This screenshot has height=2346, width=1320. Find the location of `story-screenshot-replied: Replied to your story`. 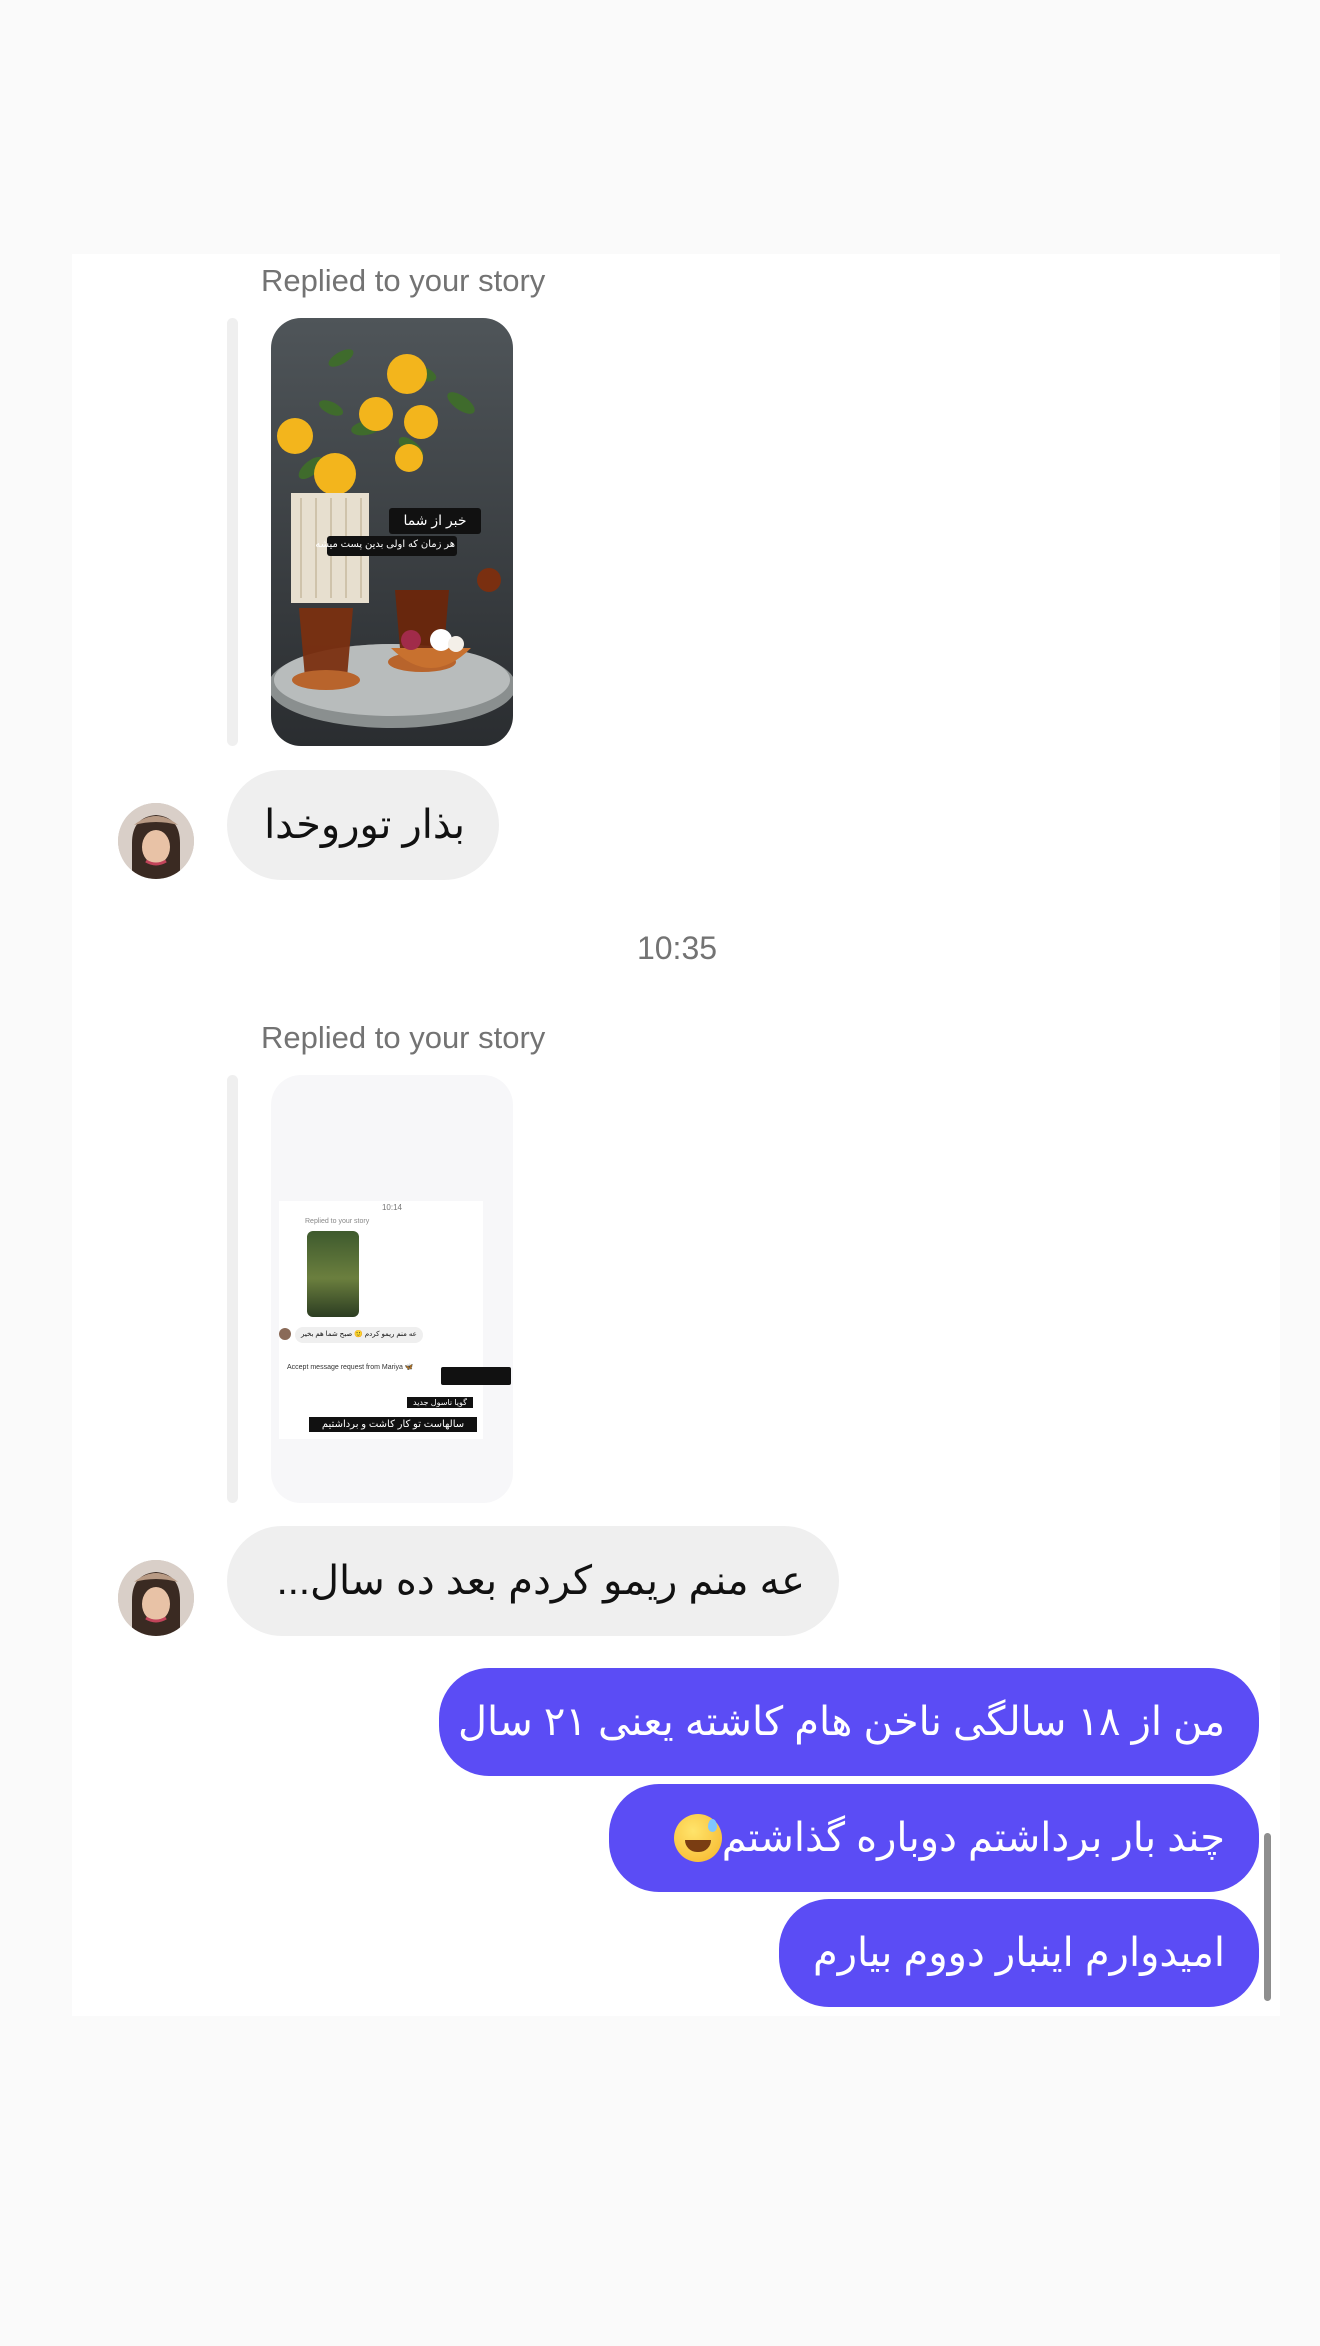

story-screenshot-replied: Replied to your story is located at coordinates (337, 1221).